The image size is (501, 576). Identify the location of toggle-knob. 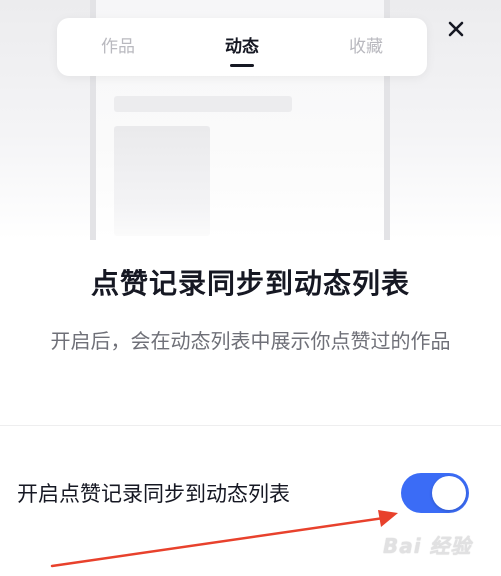
(449, 493).